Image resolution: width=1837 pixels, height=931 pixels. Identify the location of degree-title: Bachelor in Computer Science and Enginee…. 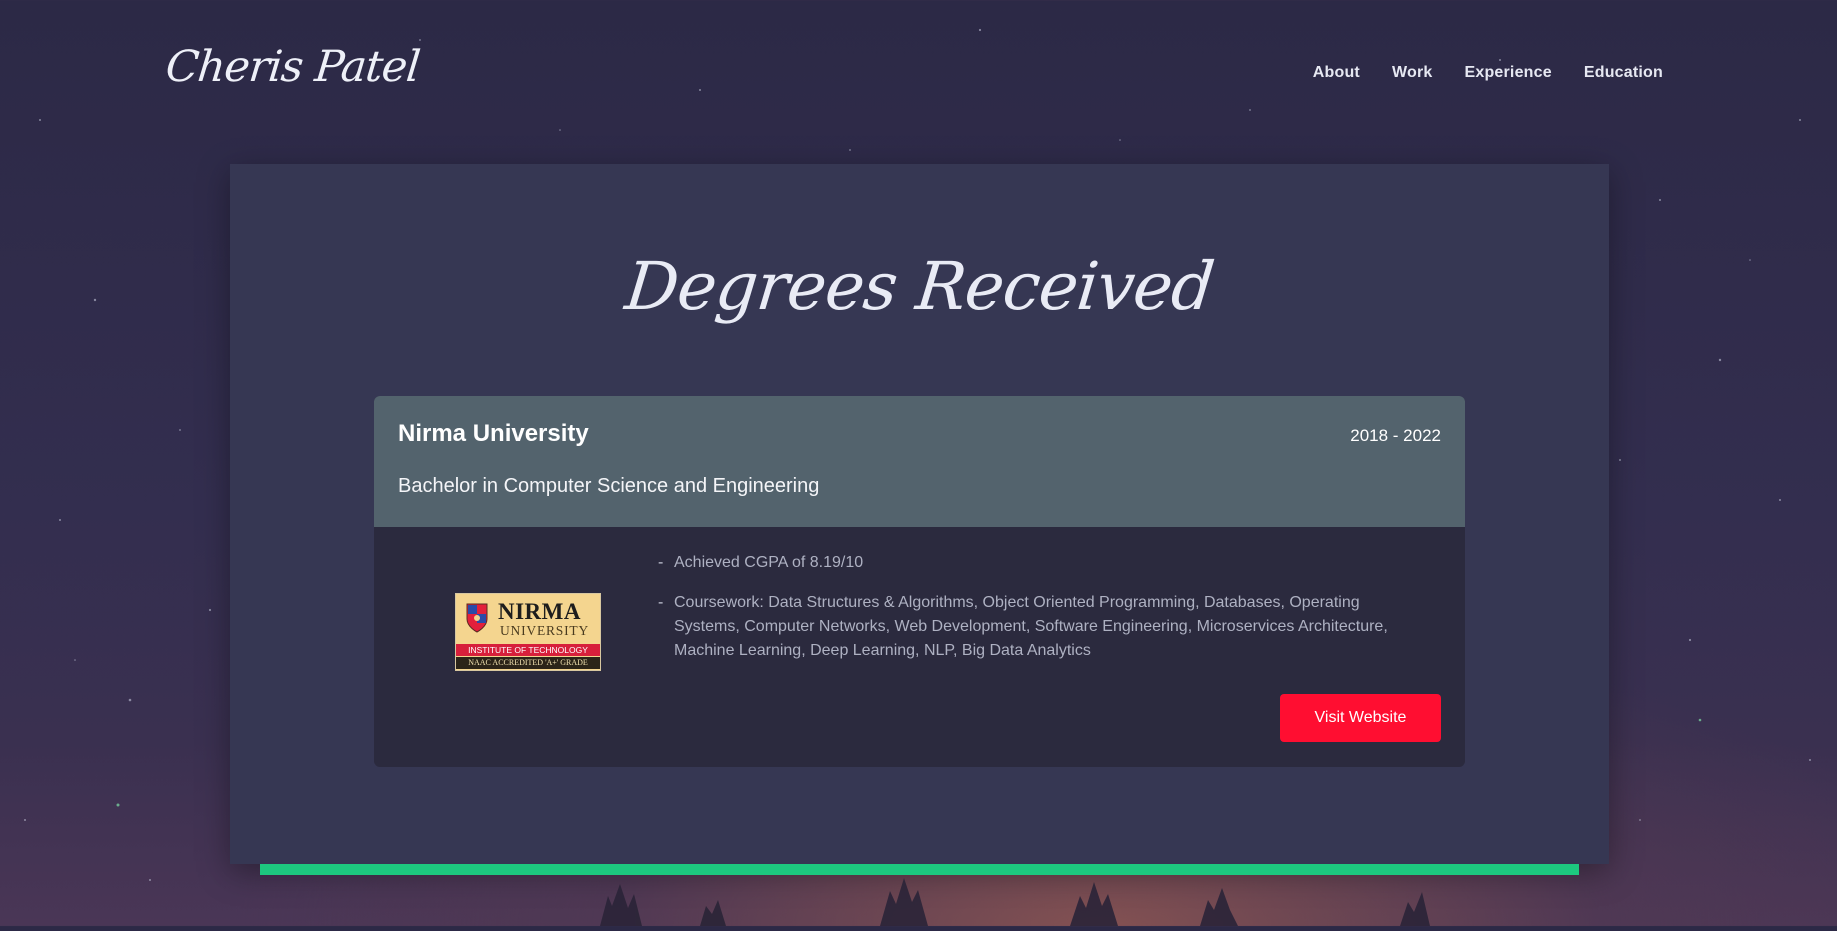
(609, 486).